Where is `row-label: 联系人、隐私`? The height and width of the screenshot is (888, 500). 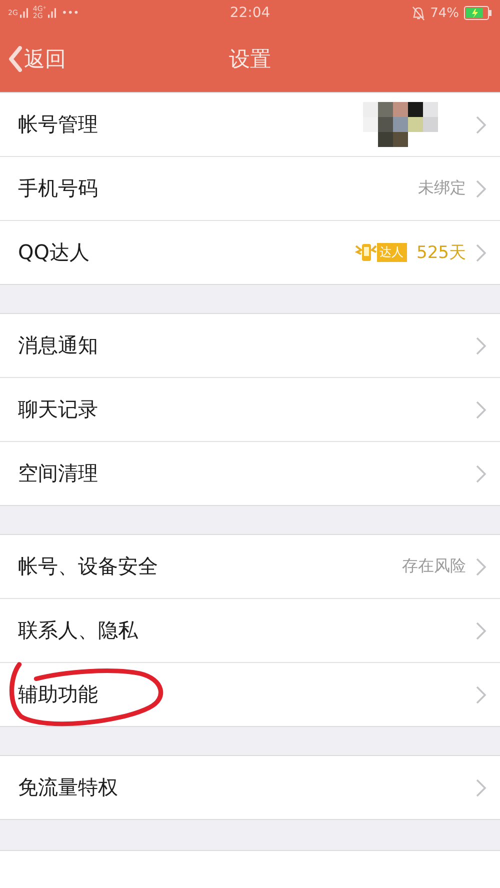
row-label: 联系人、隐私 is located at coordinates (78, 630).